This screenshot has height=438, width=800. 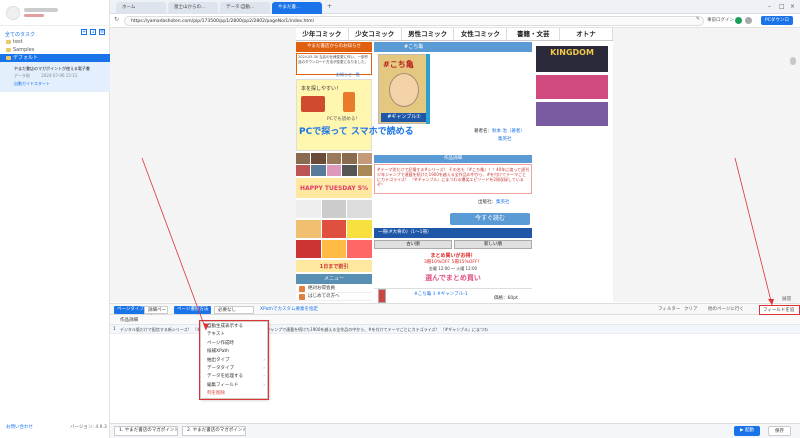 What do you see at coordinates (534, 34) in the screenshot?
I see `nav-books: 書籍・文芸` at bounding box center [534, 34].